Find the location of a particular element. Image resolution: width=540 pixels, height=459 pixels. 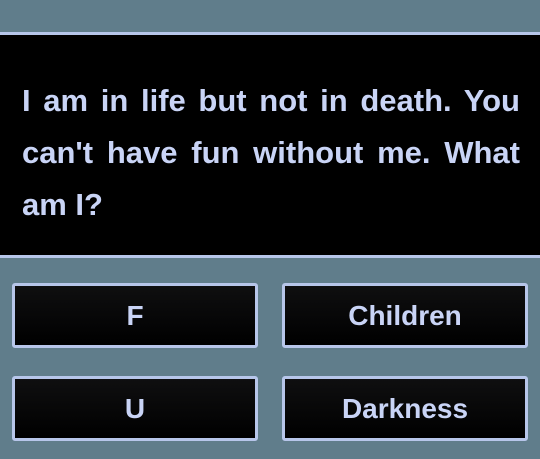

answer-label-u: U is located at coordinates (135, 408).